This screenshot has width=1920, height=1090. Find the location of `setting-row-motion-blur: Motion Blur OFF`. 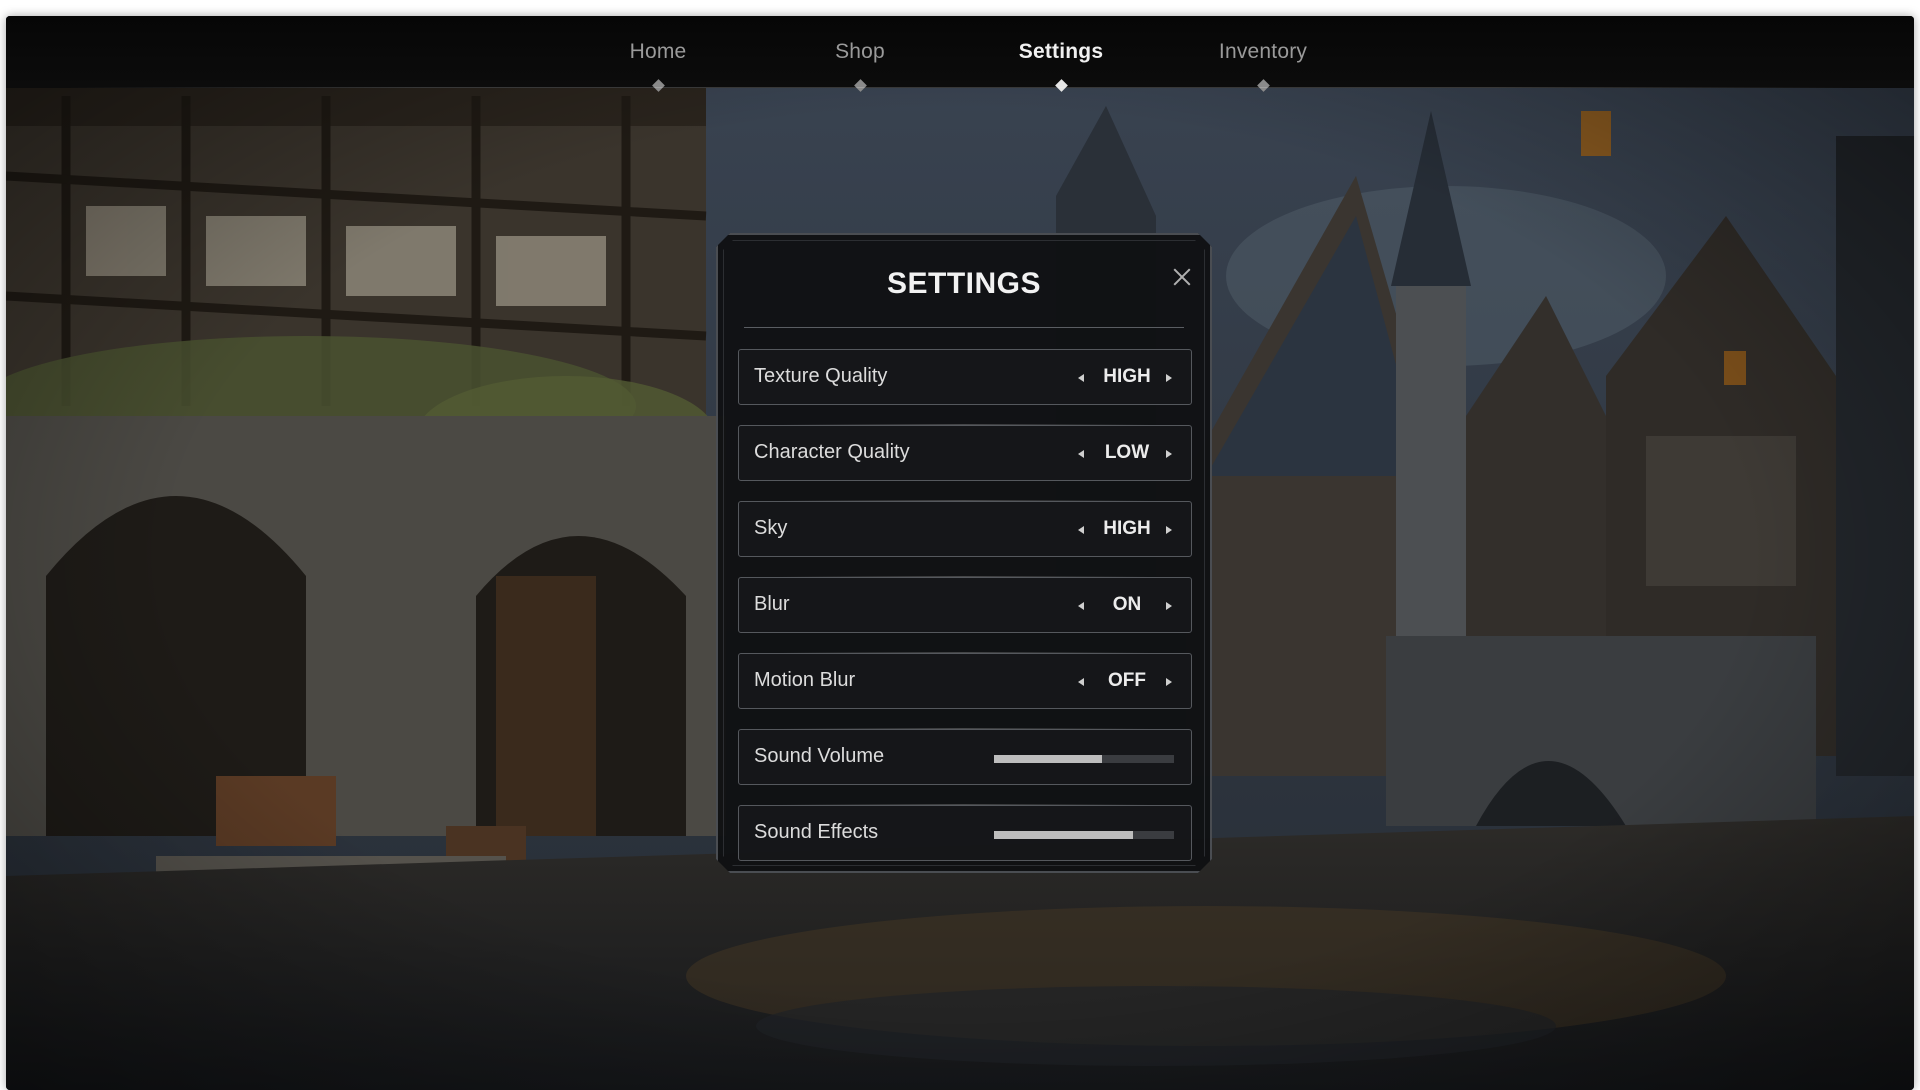

setting-row-motion-blur: Motion Blur OFF is located at coordinates (965, 681).